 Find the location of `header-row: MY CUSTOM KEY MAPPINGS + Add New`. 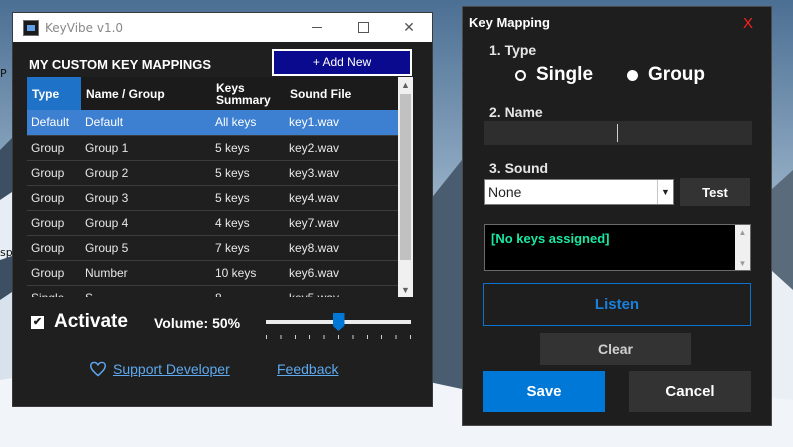

header-row: MY CUSTOM KEY MAPPINGS + Add New is located at coordinates (220, 62).